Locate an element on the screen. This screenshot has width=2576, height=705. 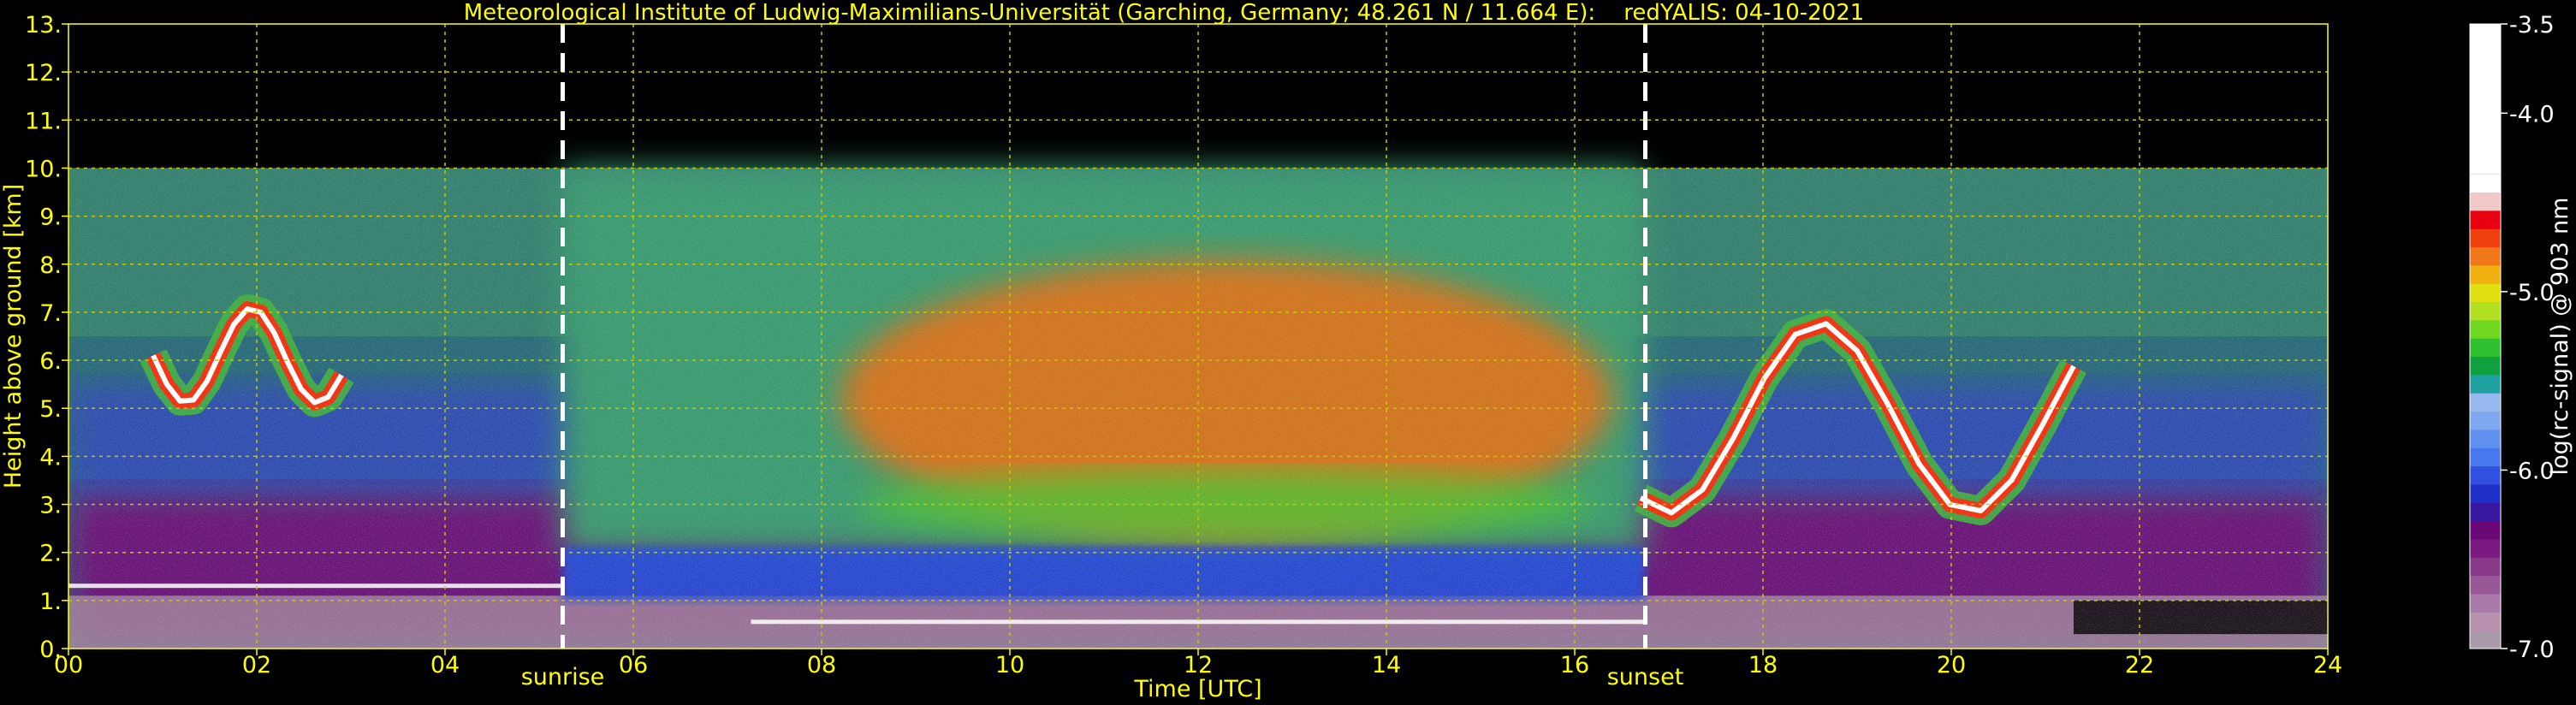
y-tick-label: 7. is located at coordinates (50, 313).